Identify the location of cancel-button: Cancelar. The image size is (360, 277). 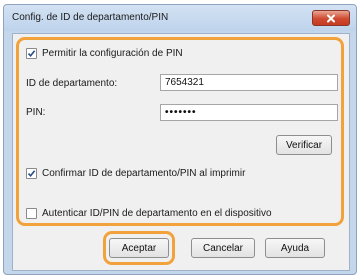
(223, 248).